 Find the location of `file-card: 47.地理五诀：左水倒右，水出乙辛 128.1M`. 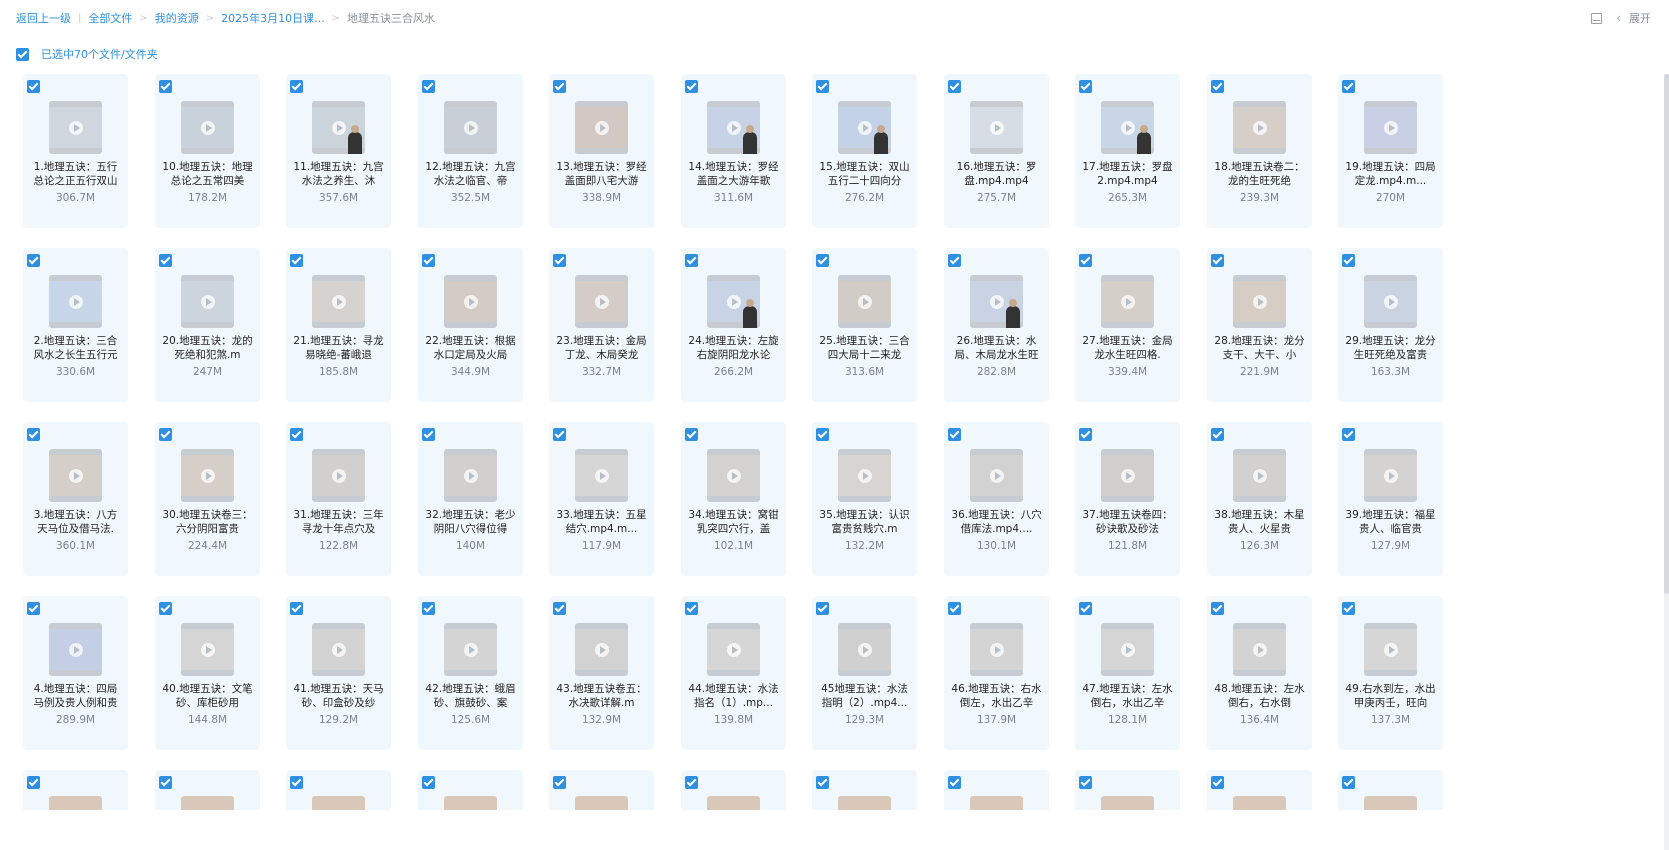

file-card: 47.地理五诀：左水倒右，水出乙辛 128.1M is located at coordinates (1127, 673).